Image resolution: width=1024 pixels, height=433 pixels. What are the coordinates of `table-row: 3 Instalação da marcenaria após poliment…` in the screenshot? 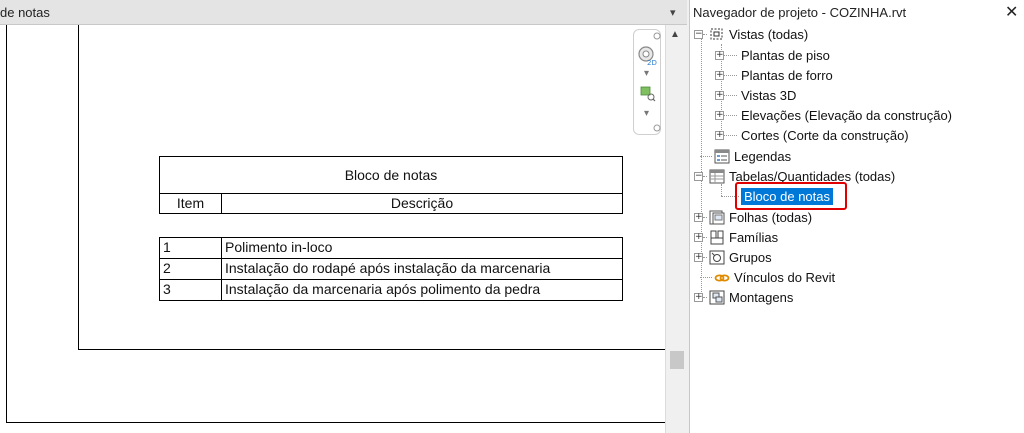 It's located at (391, 289).